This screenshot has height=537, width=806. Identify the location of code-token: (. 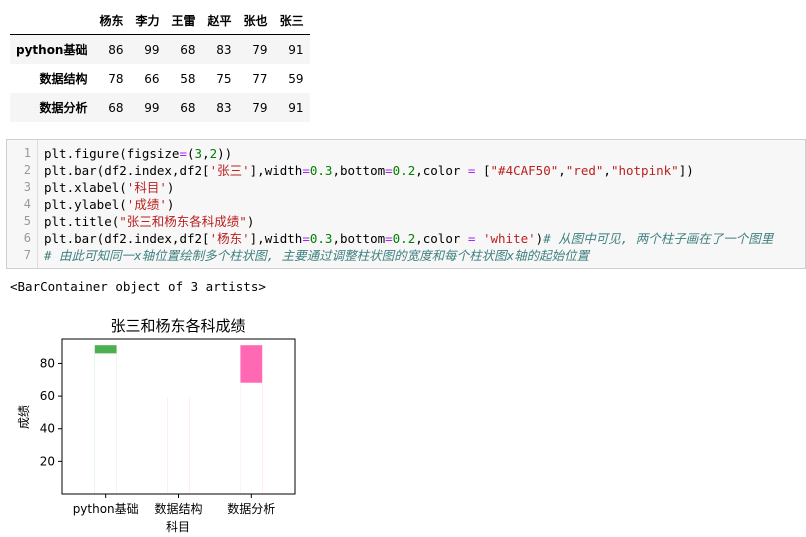
(191, 153).